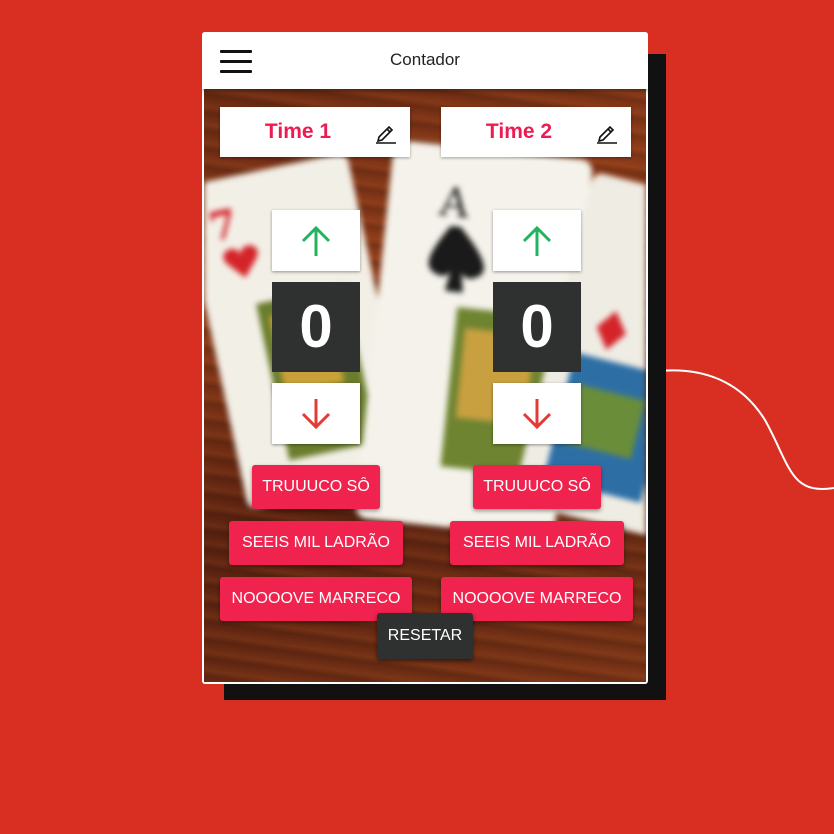 This screenshot has height=834, width=834. I want to click on team-2-name-box: Time 2, so click(536, 132).